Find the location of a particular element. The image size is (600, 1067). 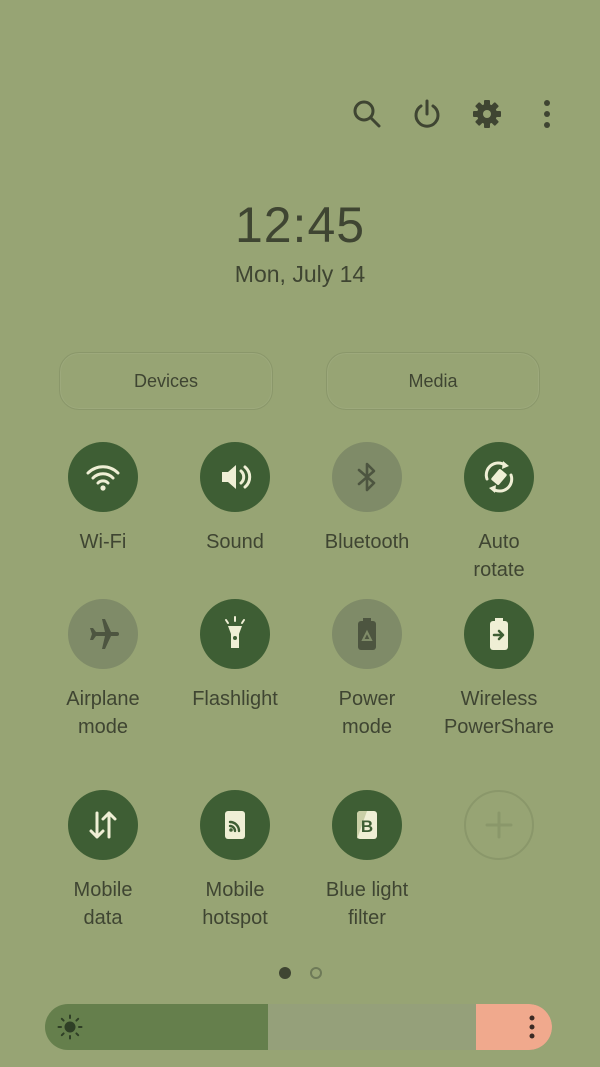

tile-bluetooth: Bluetooth is located at coordinates (367, 499).